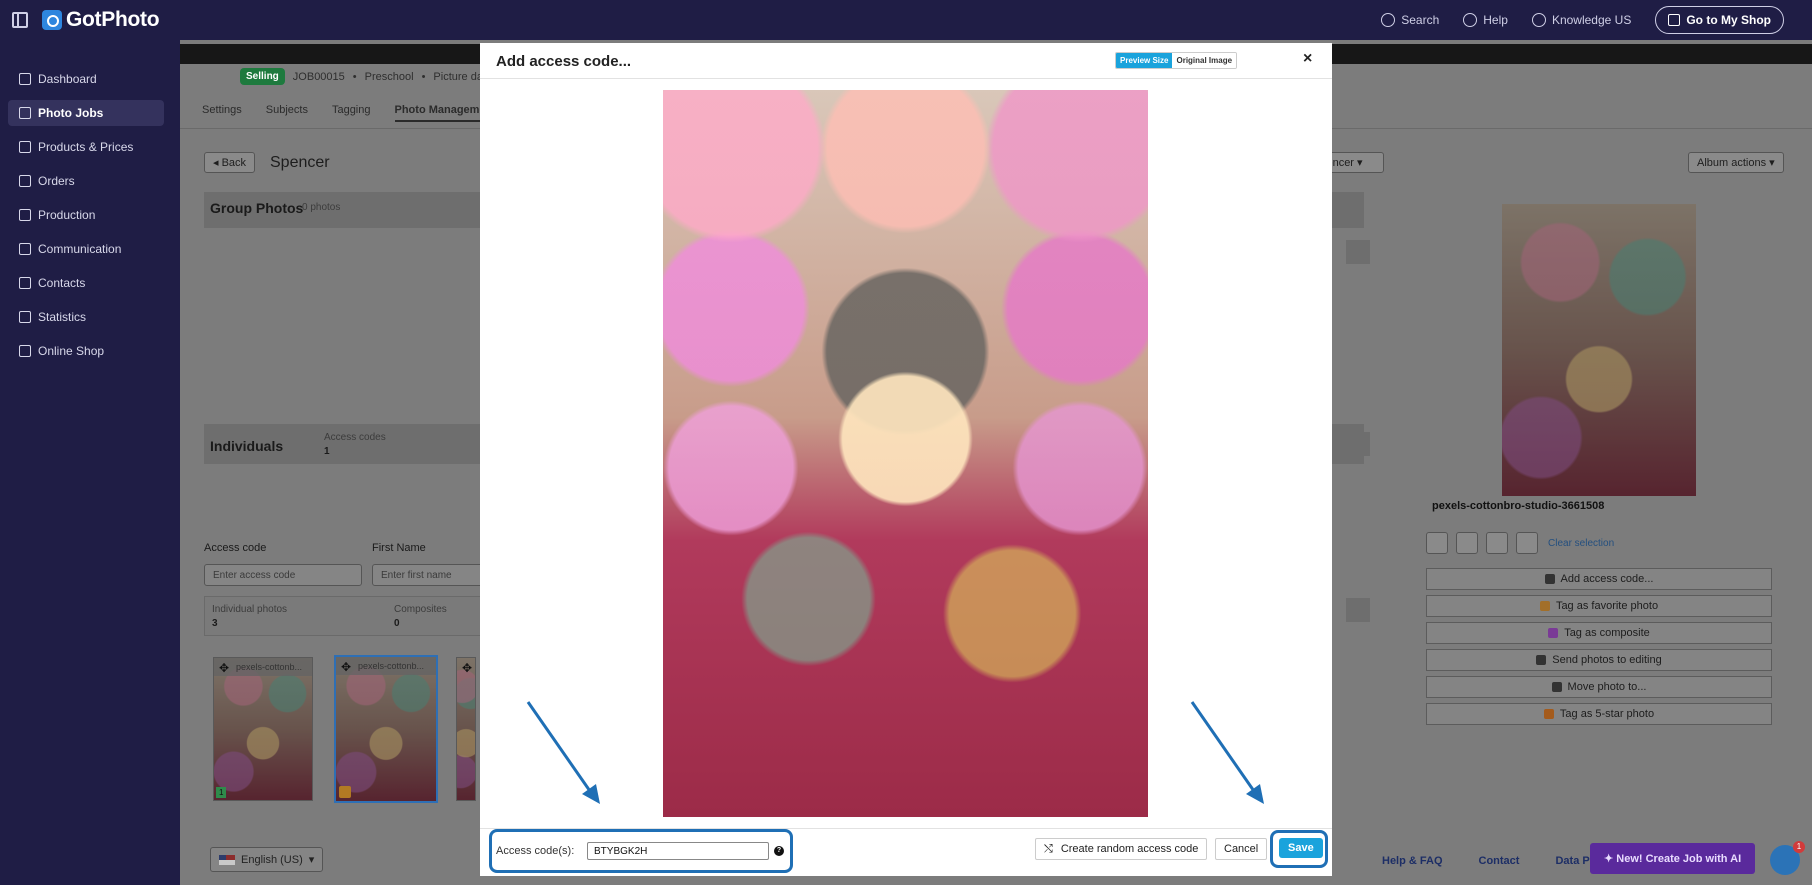 This screenshot has height=885, width=1812. What do you see at coordinates (1538, 20) in the screenshot?
I see `user-icon` at bounding box center [1538, 20].